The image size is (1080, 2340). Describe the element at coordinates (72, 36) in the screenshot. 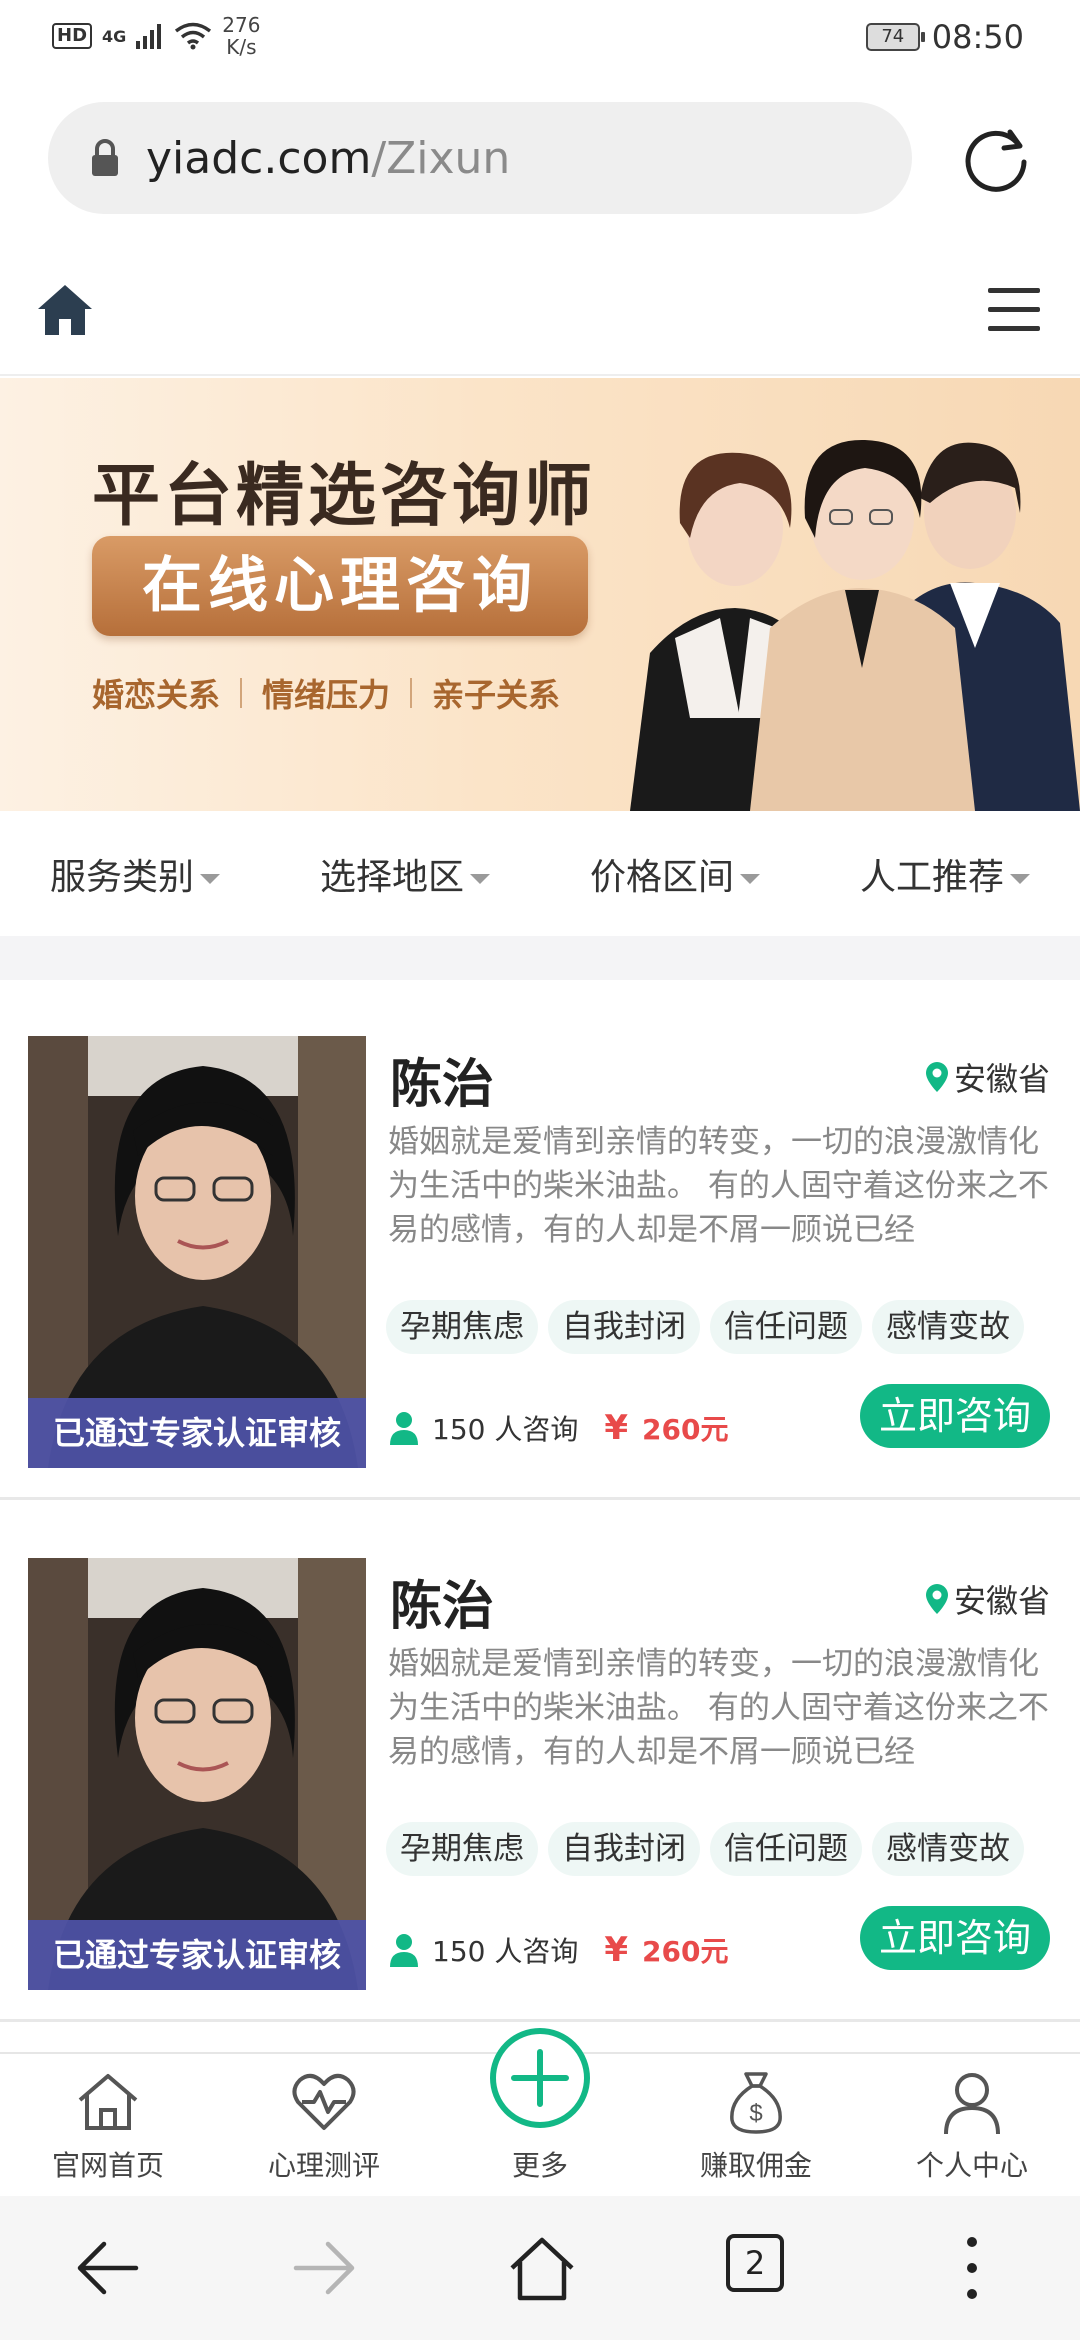

I see `hd-indicator: HD` at that location.